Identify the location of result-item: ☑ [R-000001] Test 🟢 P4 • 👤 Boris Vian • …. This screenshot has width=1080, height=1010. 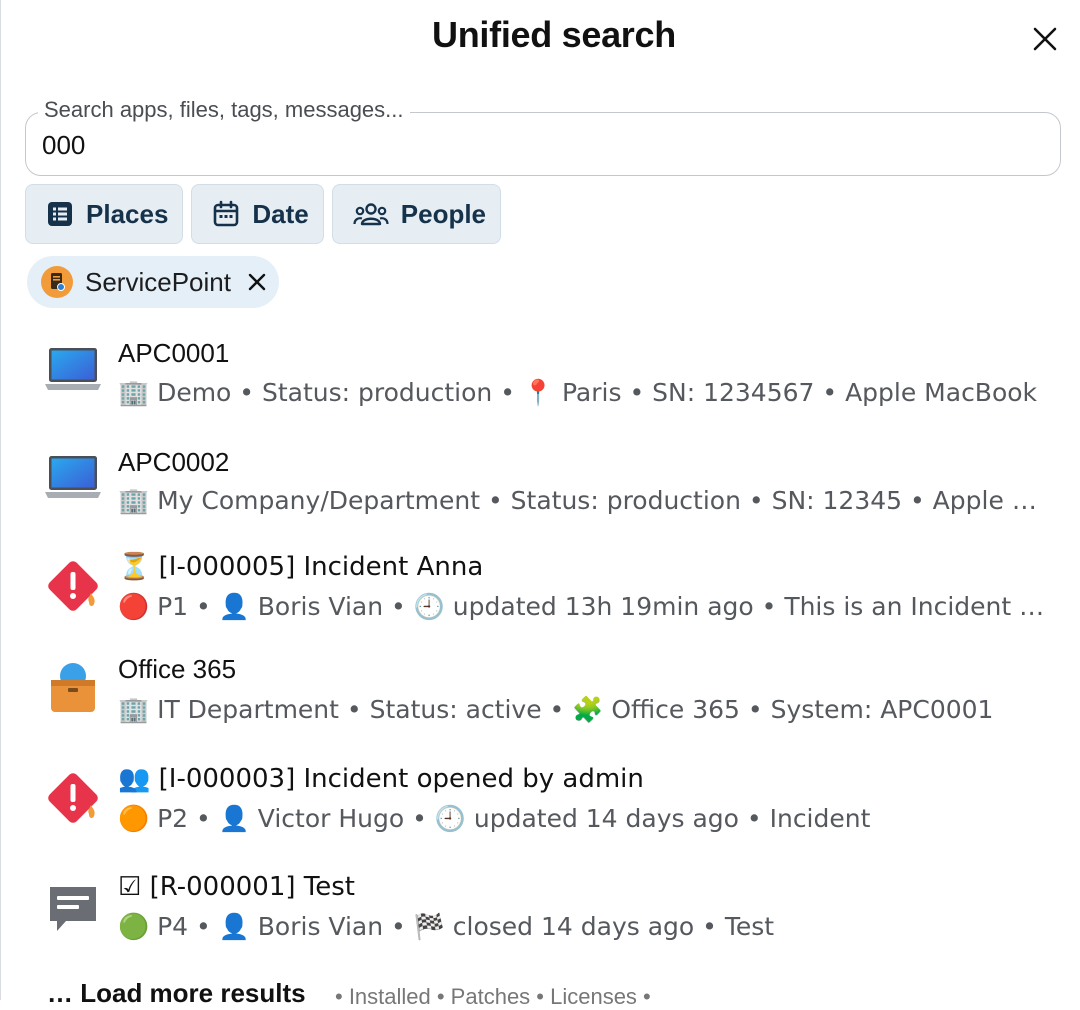
(540, 906).